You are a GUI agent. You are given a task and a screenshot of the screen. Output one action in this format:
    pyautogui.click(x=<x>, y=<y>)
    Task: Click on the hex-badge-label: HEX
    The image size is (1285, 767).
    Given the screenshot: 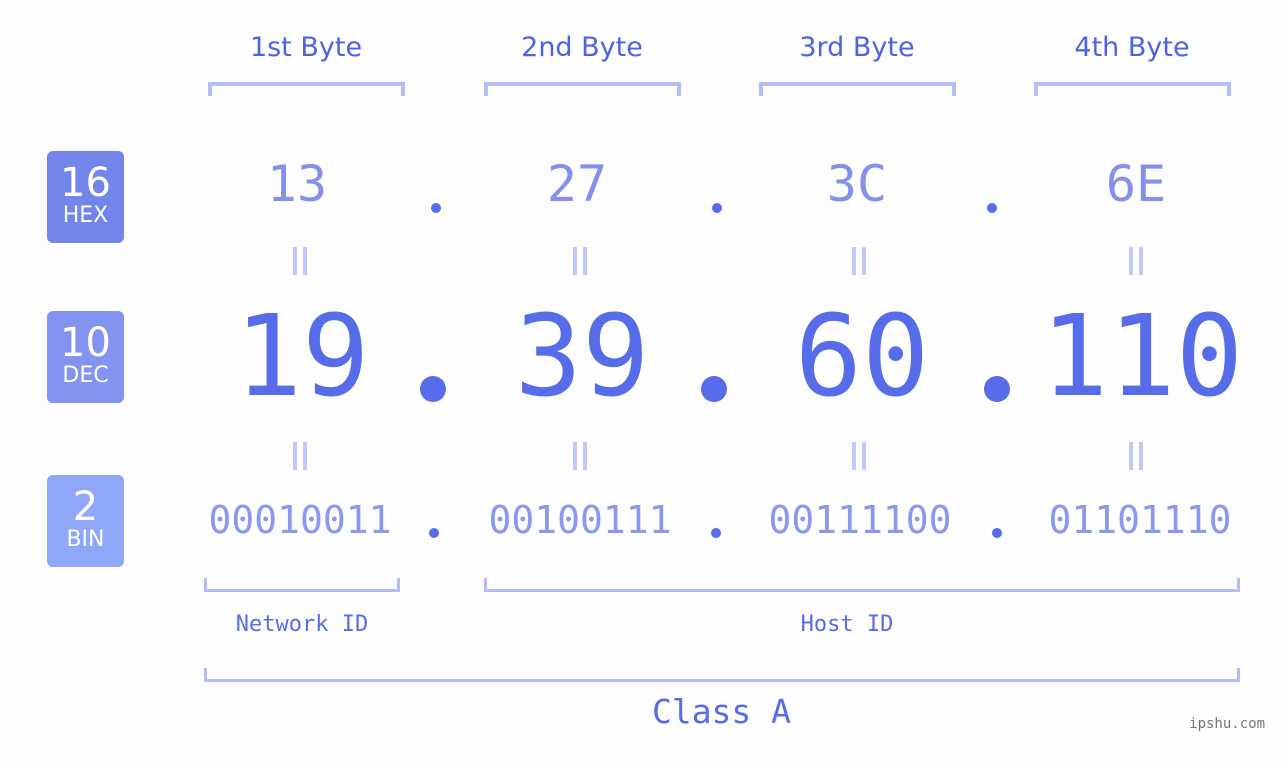 What is the action you would take?
    pyautogui.click(x=85, y=215)
    